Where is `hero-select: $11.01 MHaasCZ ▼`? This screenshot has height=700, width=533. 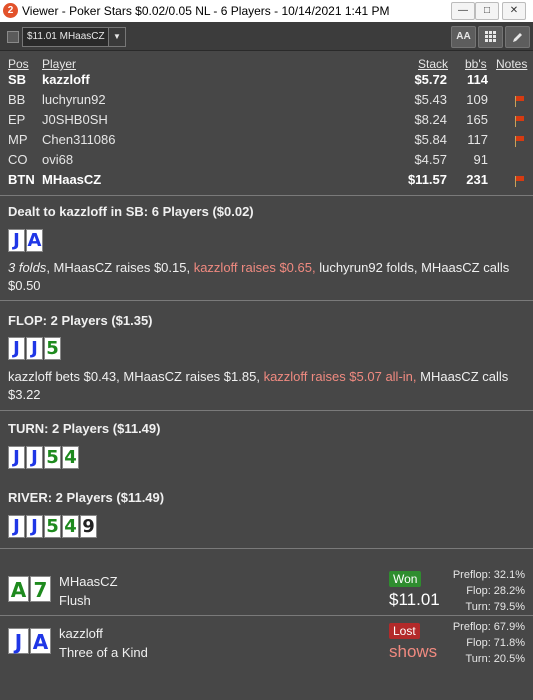 hero-select: $11.01 MHaasCZ ▼ is located at coordinates (74, 37).